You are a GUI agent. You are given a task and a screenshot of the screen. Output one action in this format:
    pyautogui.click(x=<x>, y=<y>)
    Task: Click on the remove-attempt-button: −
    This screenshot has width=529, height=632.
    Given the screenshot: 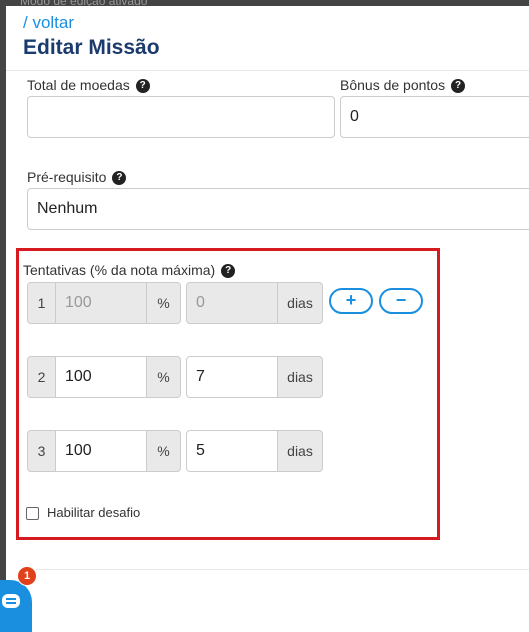 What is the action you would take?
    pyautogui.click(x=401, y=301)
    